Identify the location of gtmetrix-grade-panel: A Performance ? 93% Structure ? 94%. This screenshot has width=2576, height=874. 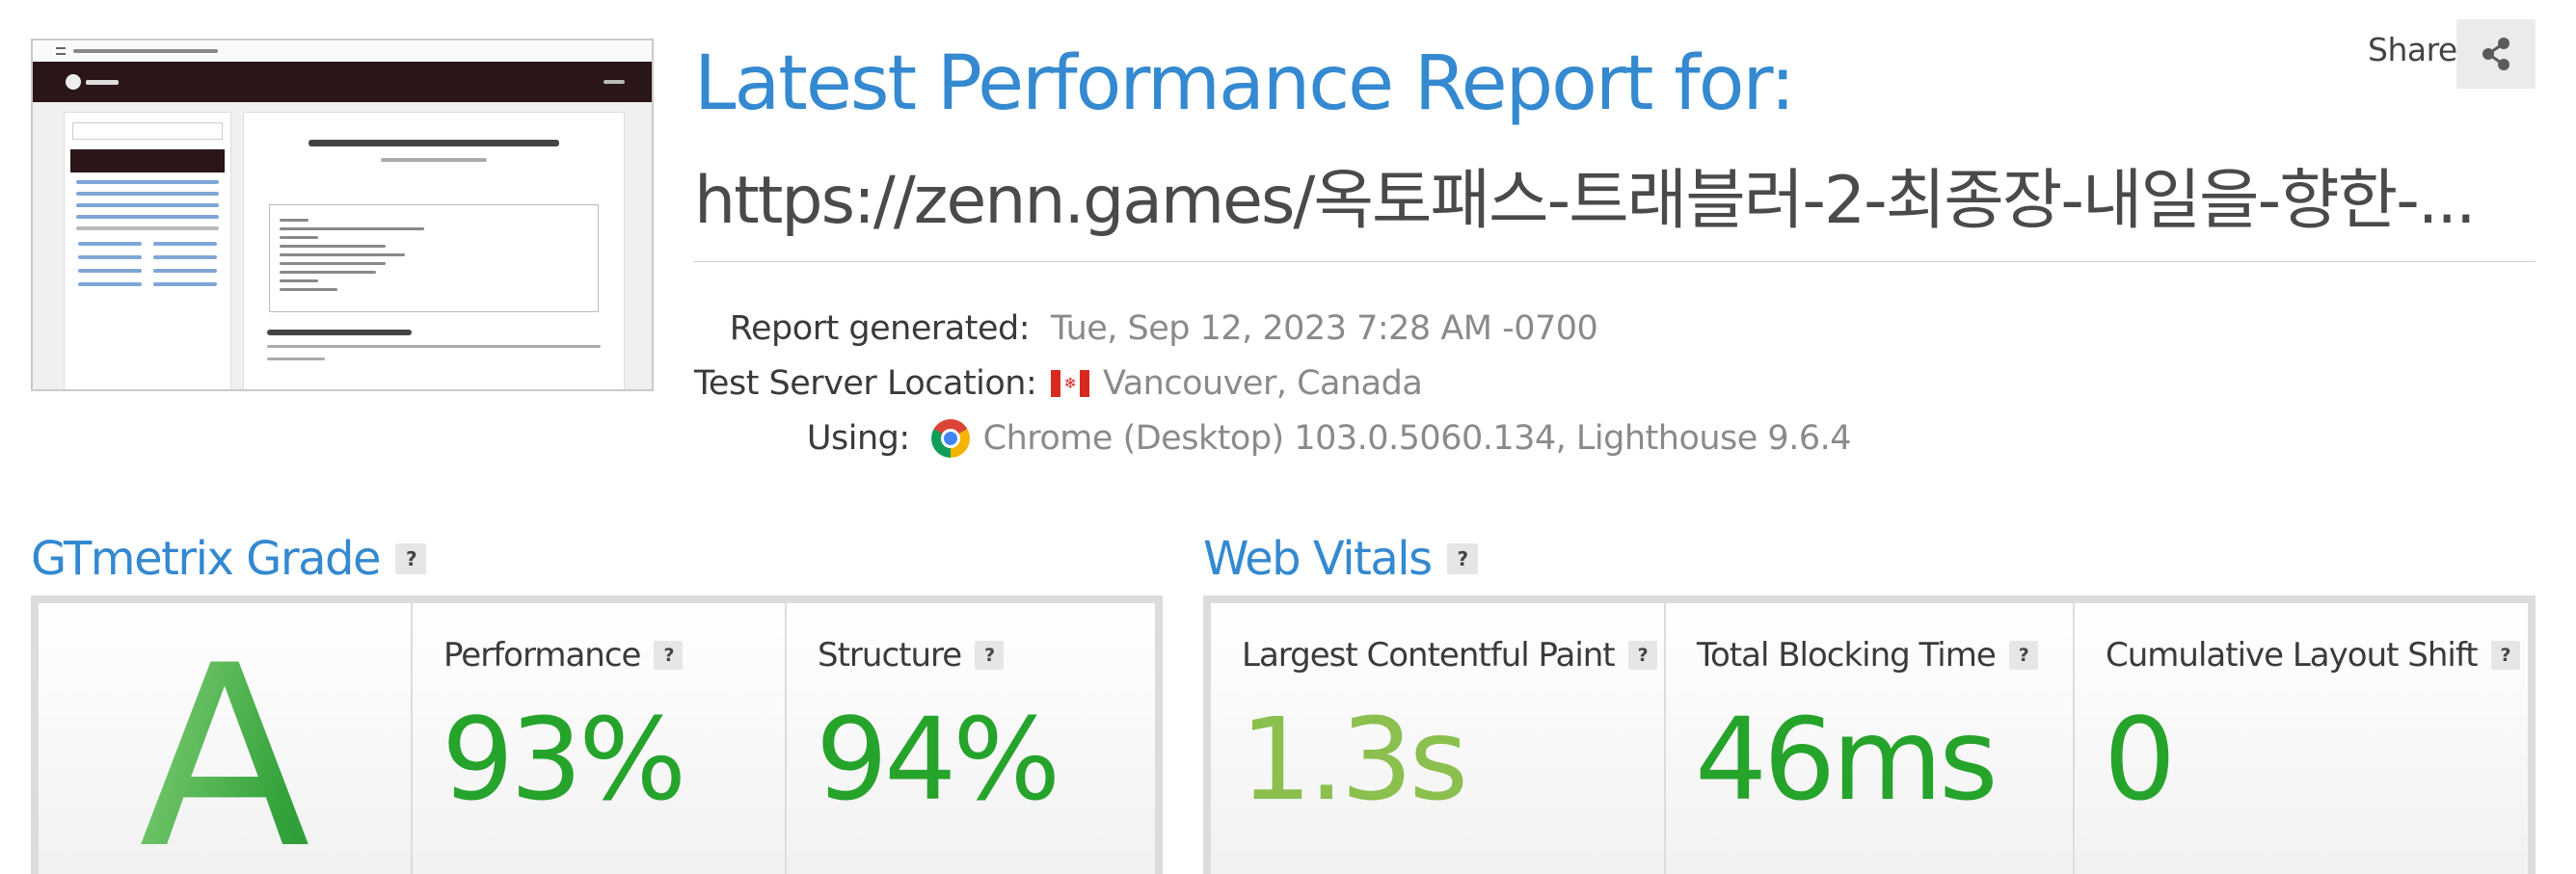
(597, 735).